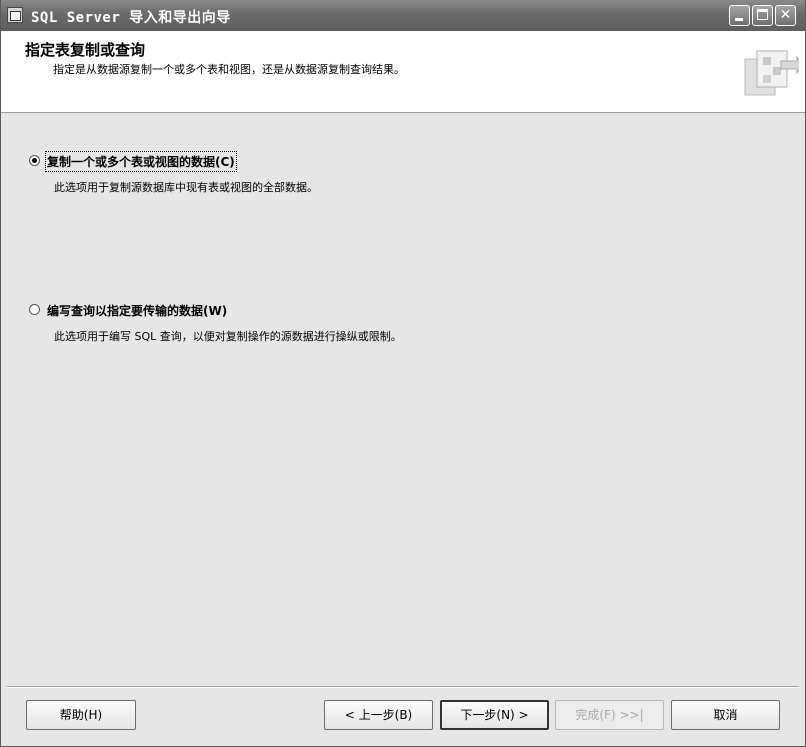 The width and height of the screenshot is (806, 747). Describe the element at coordinates (228, 336) in the screenshot. I see `option-write-query-description: 此选项用于编写 SQL 查询，以便对复制操作的源数据进行操纵或限制。` at that location.